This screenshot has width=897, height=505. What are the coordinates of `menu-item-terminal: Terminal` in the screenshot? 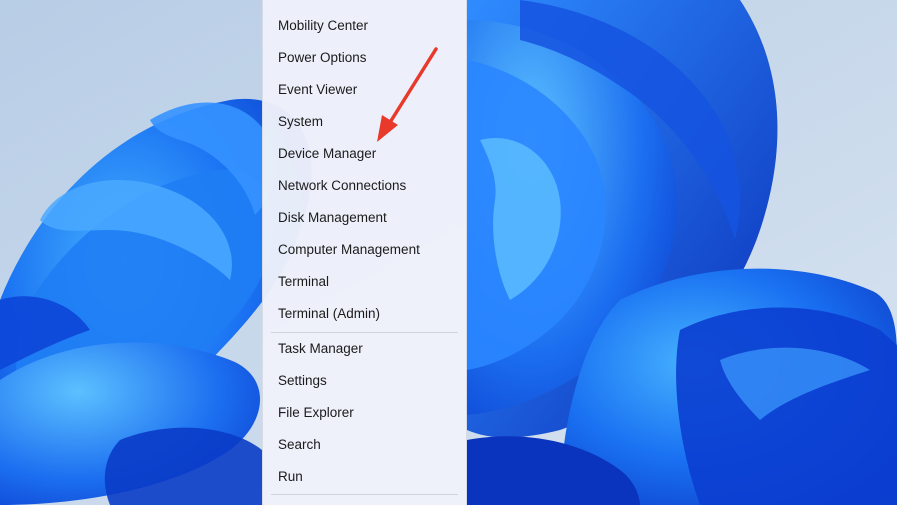 It's located at (364, 282).